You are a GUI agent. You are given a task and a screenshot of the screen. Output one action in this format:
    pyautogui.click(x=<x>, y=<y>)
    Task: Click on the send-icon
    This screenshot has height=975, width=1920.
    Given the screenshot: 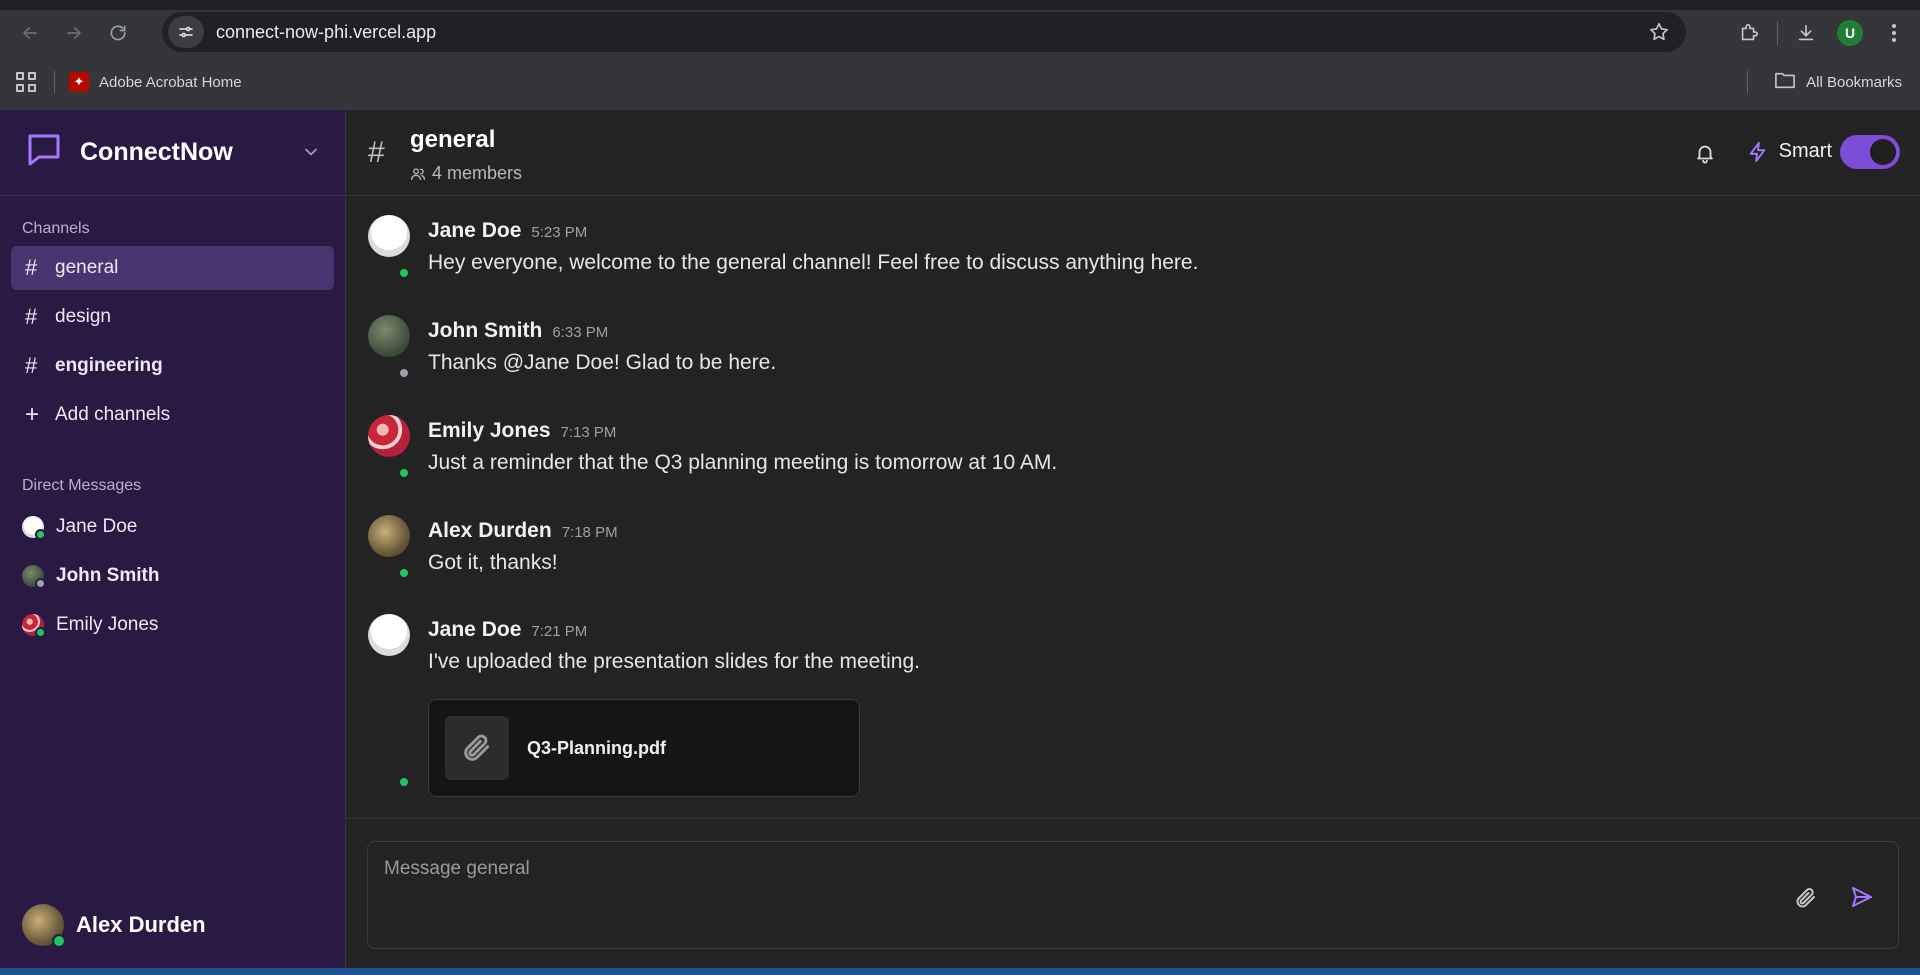 What is the action you would take?
    pyautogui.click(x=1862, y=897)
    